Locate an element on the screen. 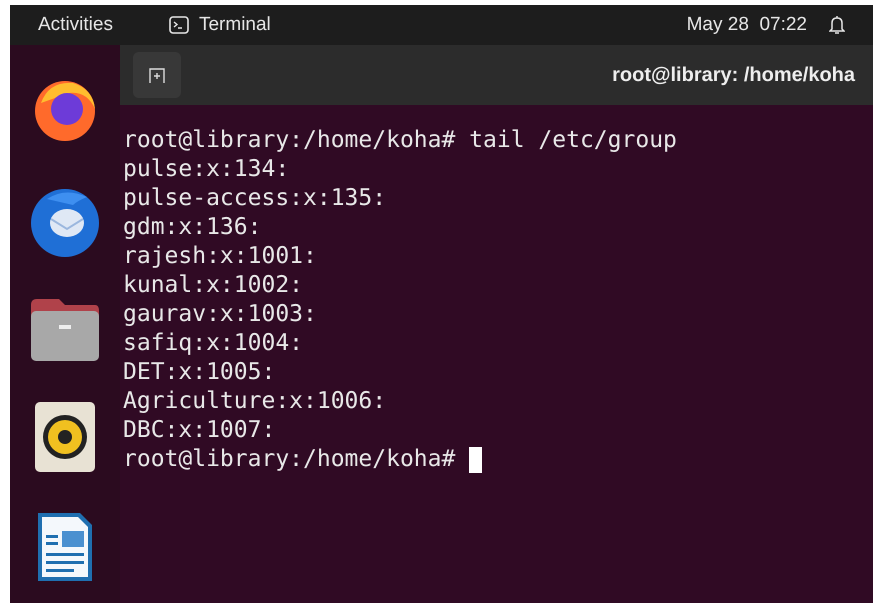  new-tab-button is located at coordinates (157, 75).